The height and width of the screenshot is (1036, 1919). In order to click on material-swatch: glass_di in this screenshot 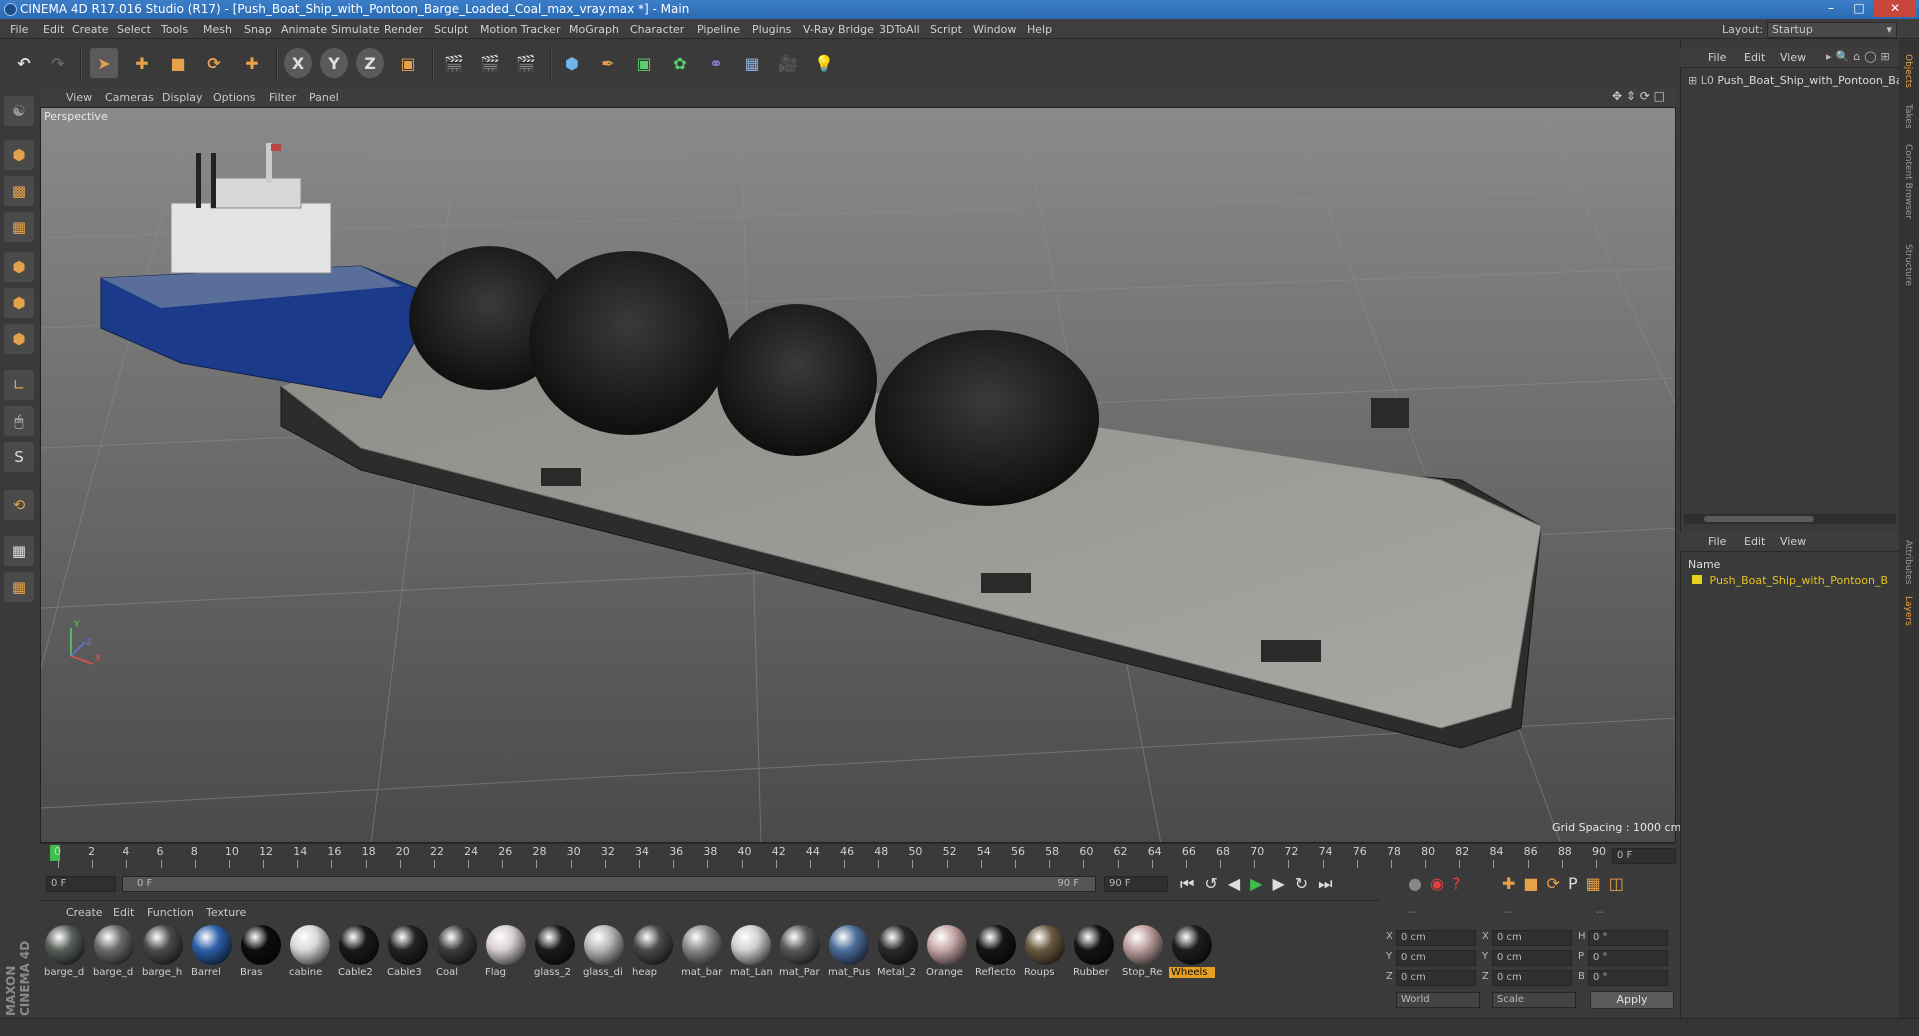, I will do `click(604, 955)`.